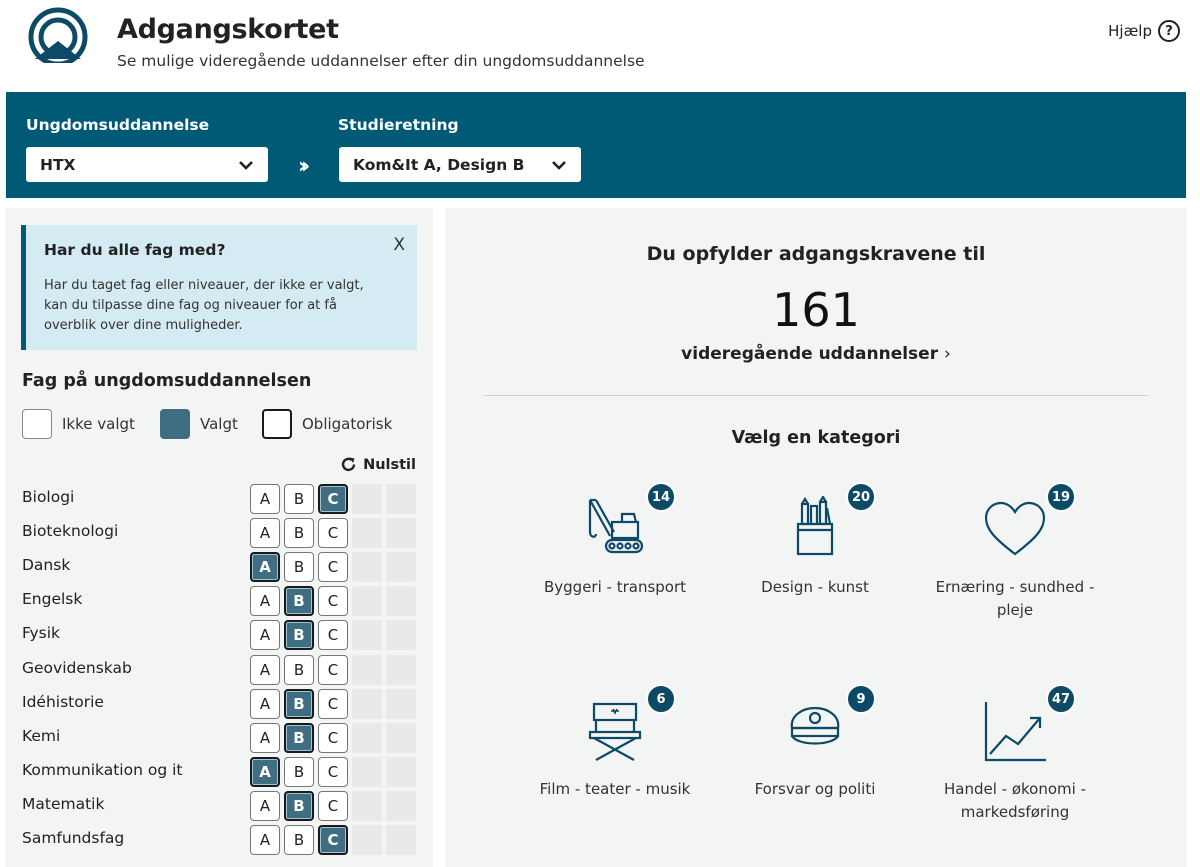 This screenshot has width=1200, height=867. Describe the element at coordinates (246, 165) in the screenshot. I see `chevron-down-icon` at that location.